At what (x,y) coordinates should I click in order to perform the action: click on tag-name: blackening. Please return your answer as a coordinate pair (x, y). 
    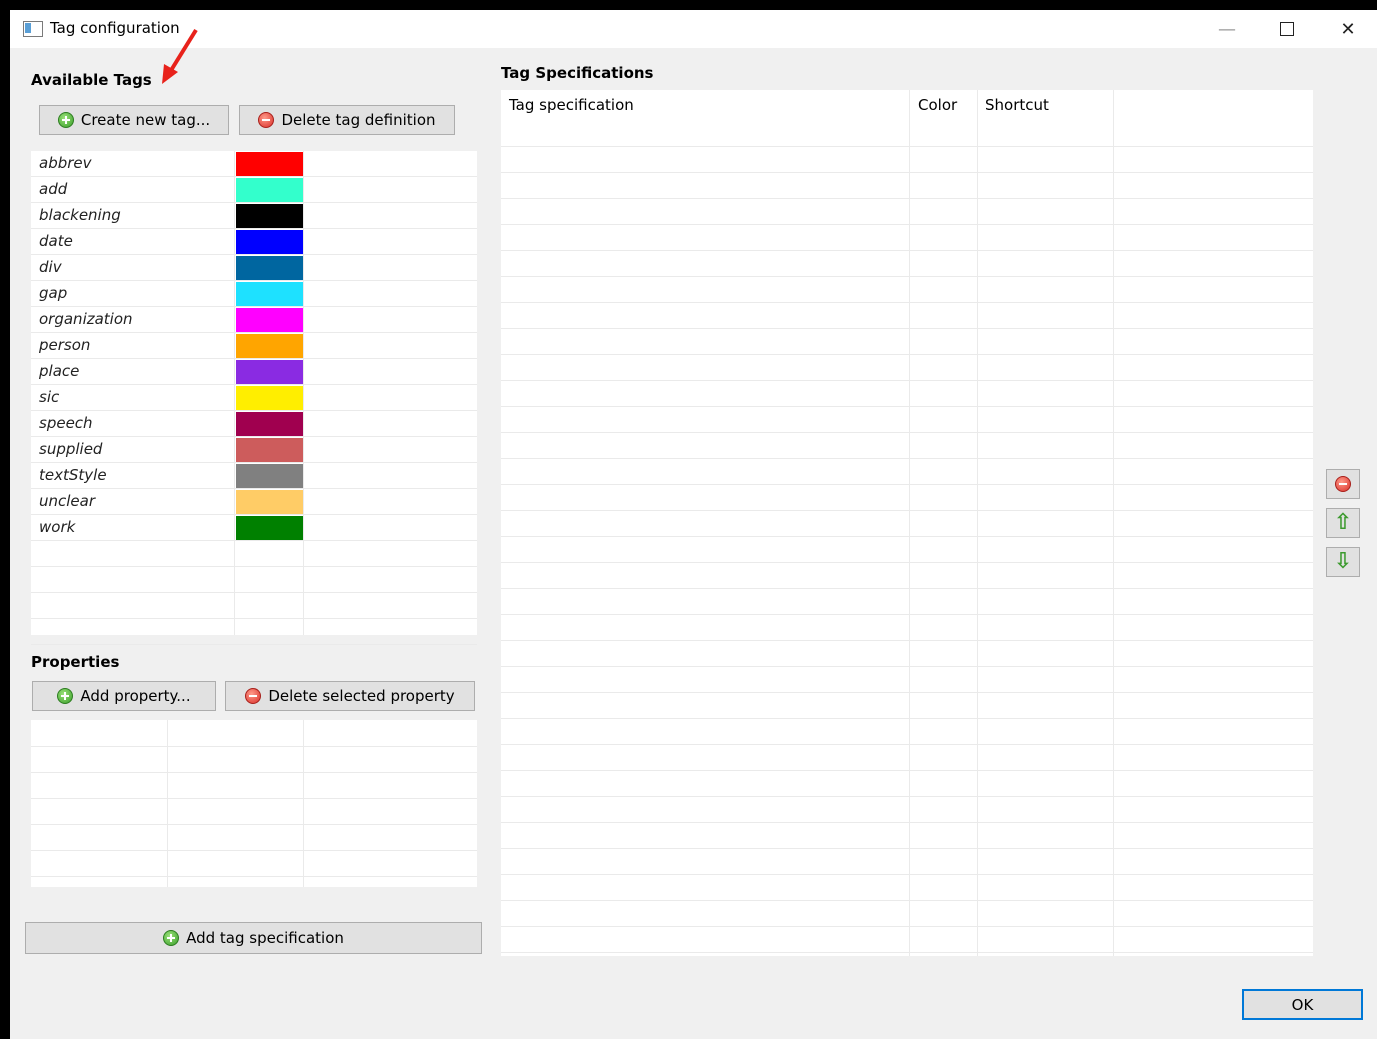
    Looking at the image, I should click on (80, 215).